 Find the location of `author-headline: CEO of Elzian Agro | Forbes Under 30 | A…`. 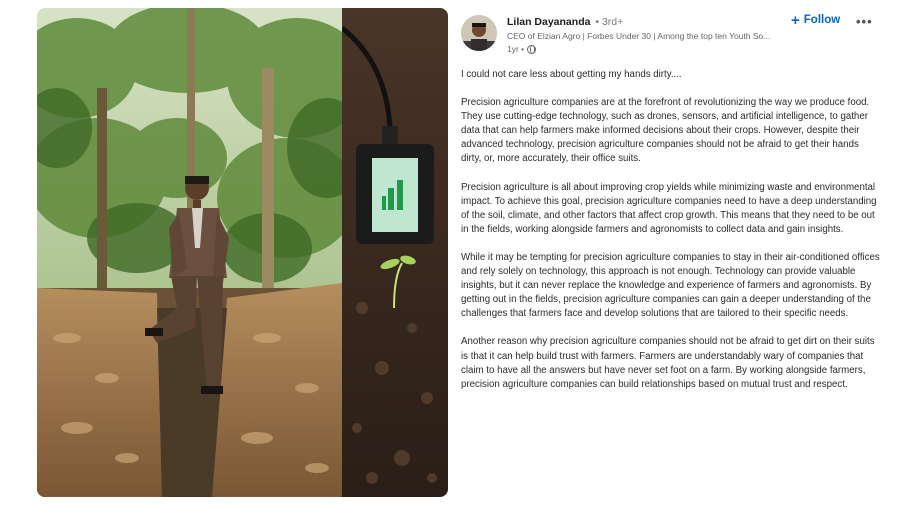

author-headline: CEO of Elzian Agro | Forbes Under 30 | A… is located at coordinates (639, 36).